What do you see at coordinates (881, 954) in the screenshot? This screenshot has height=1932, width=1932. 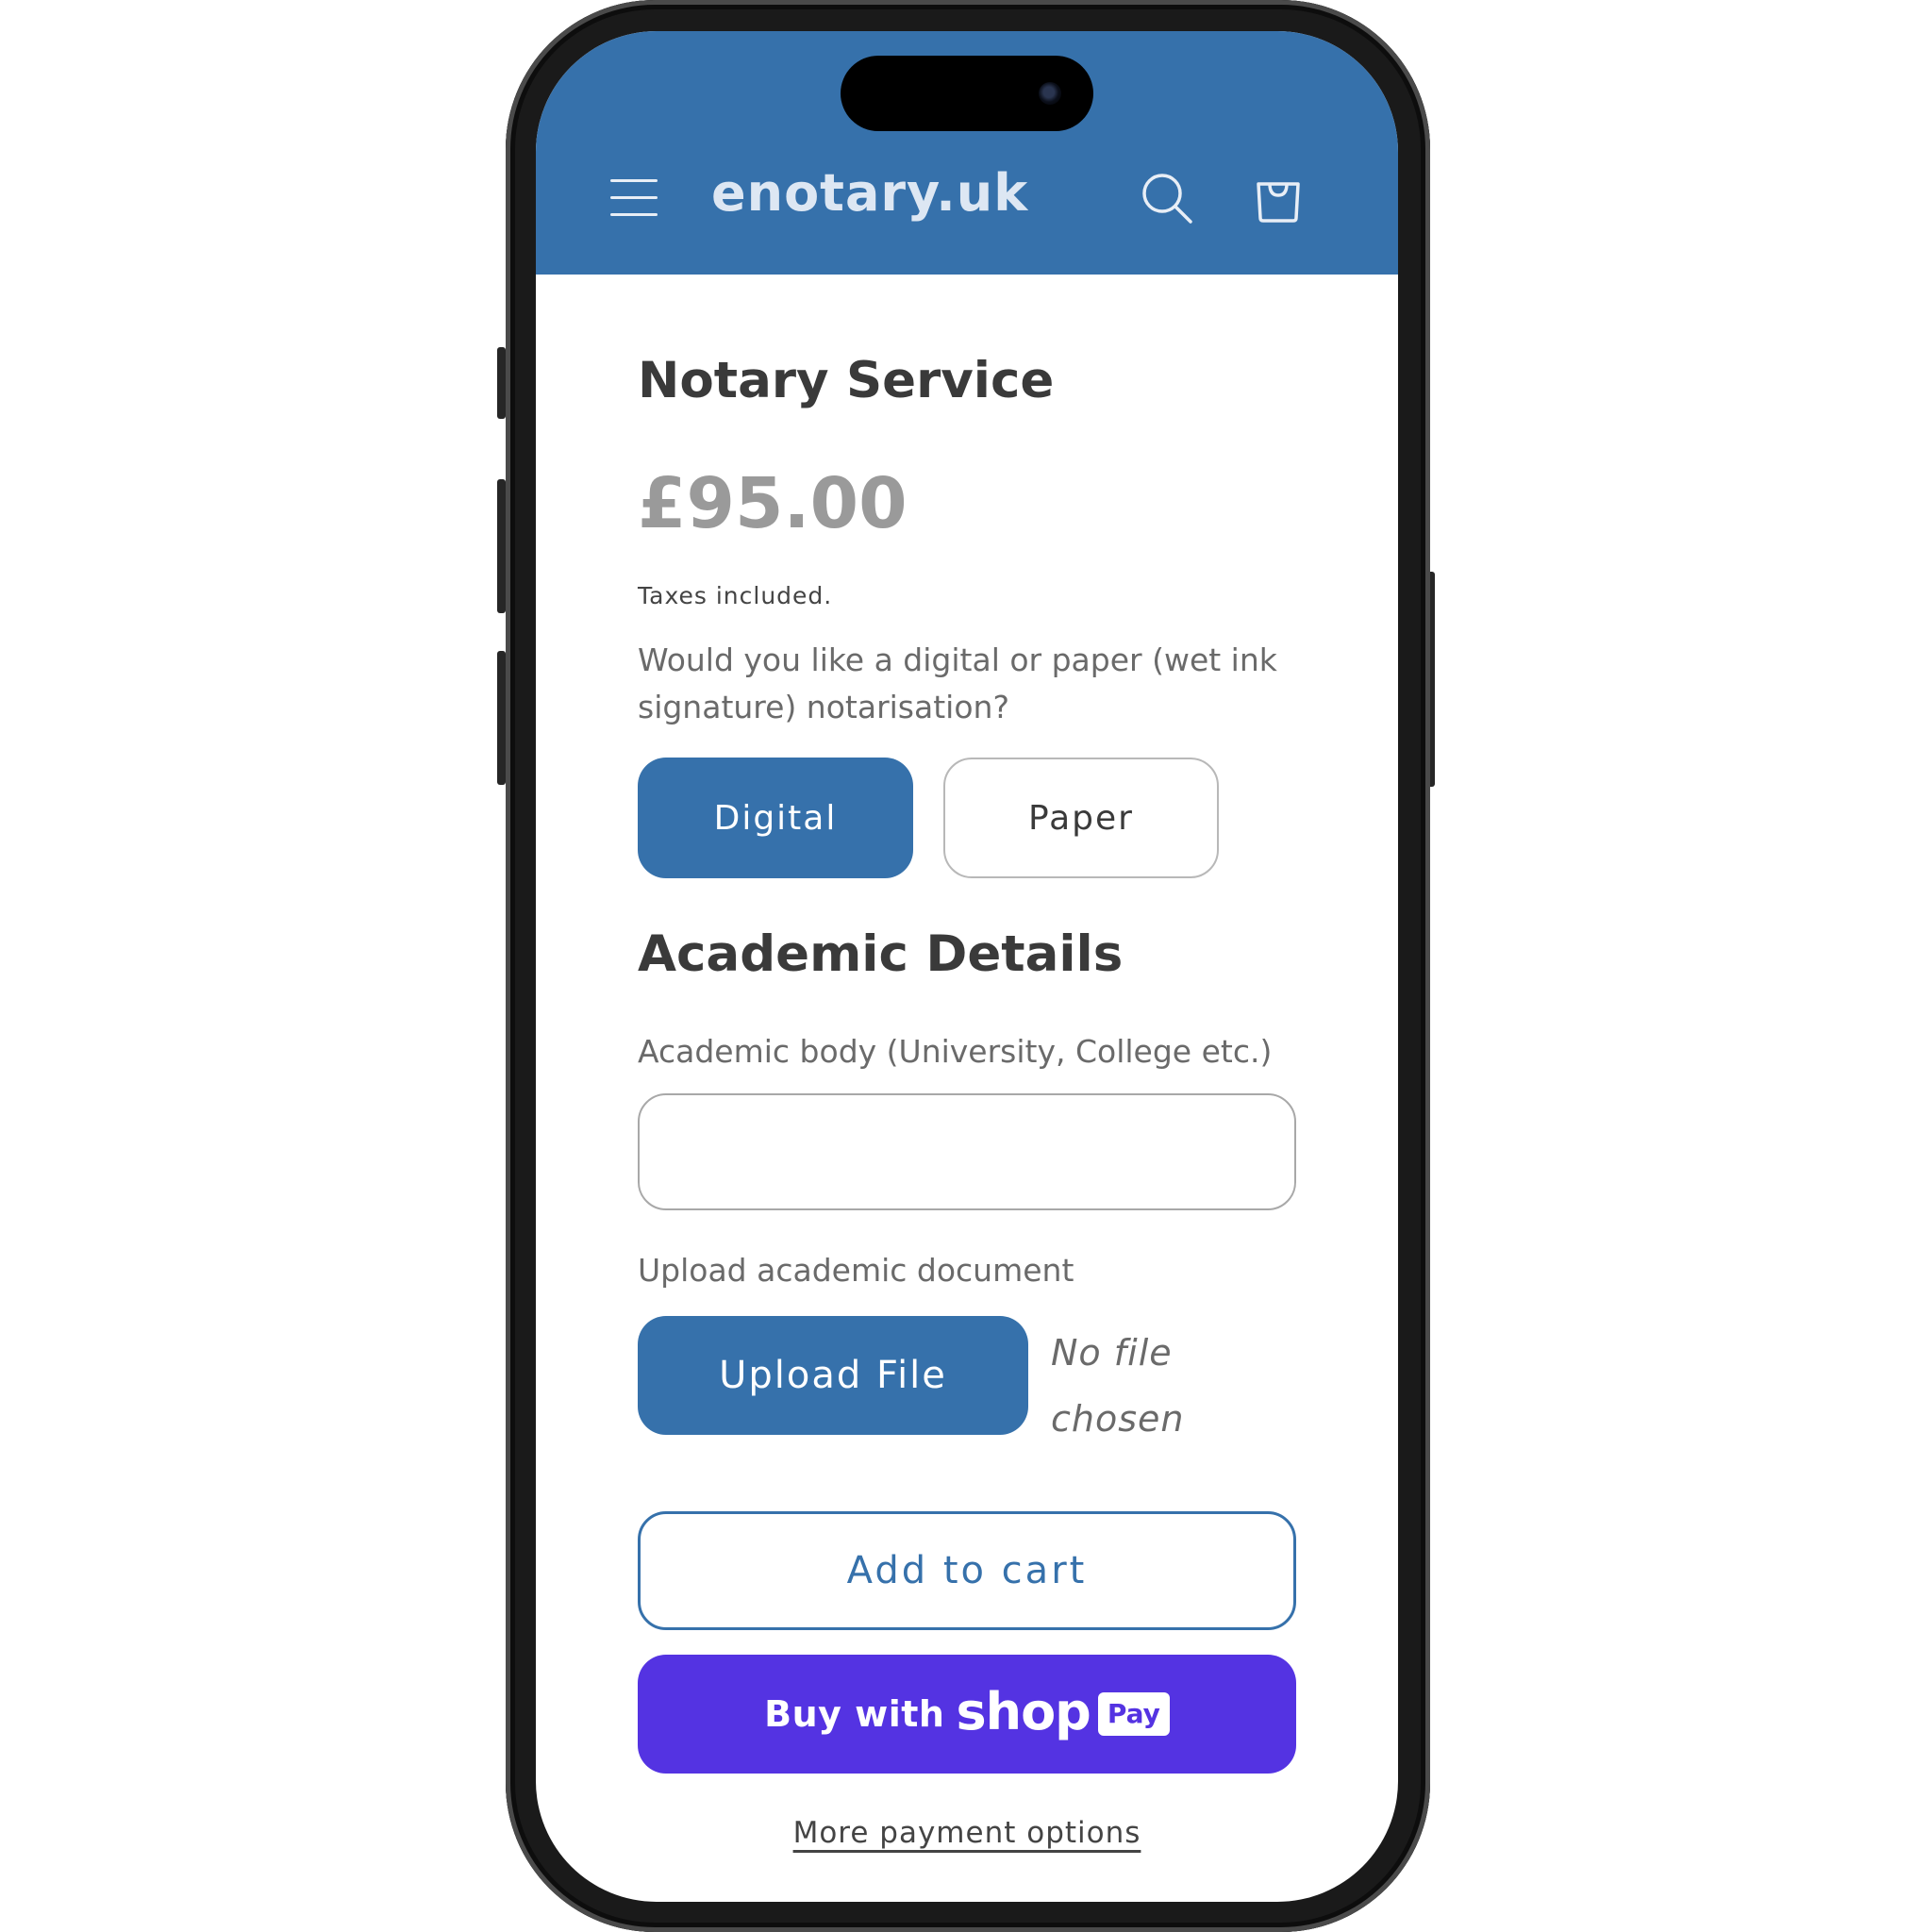 I see `academic-details-heading: Academic Details` at bounding box center [881, 954].